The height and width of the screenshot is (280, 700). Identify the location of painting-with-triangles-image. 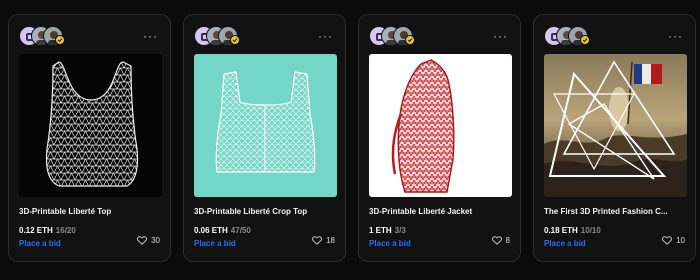
(615, 125).